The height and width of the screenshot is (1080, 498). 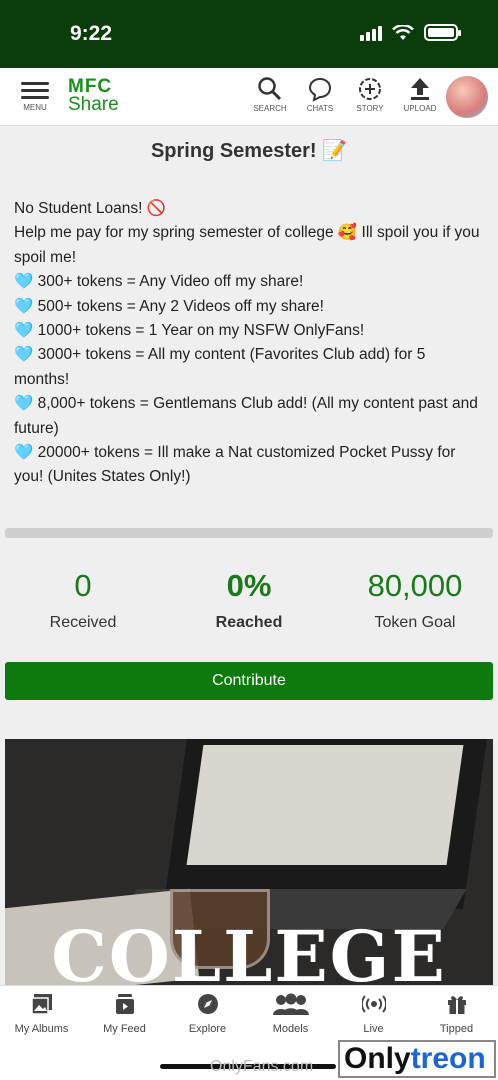 I want to click on nav-tipped: Tipped, so click(x=456, y=1013).